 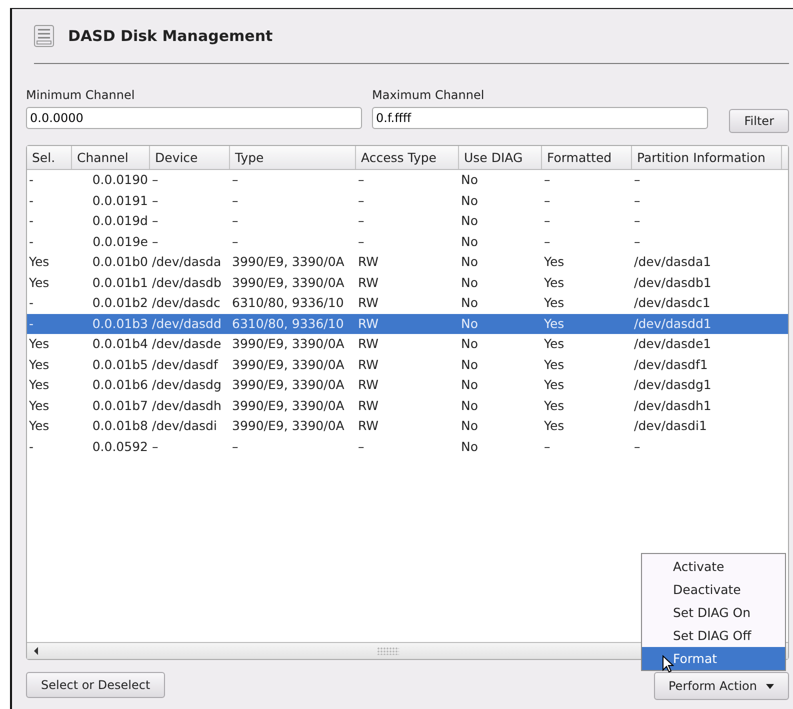 I want to click on filter-button: Filter, so click(x=759, y=121).